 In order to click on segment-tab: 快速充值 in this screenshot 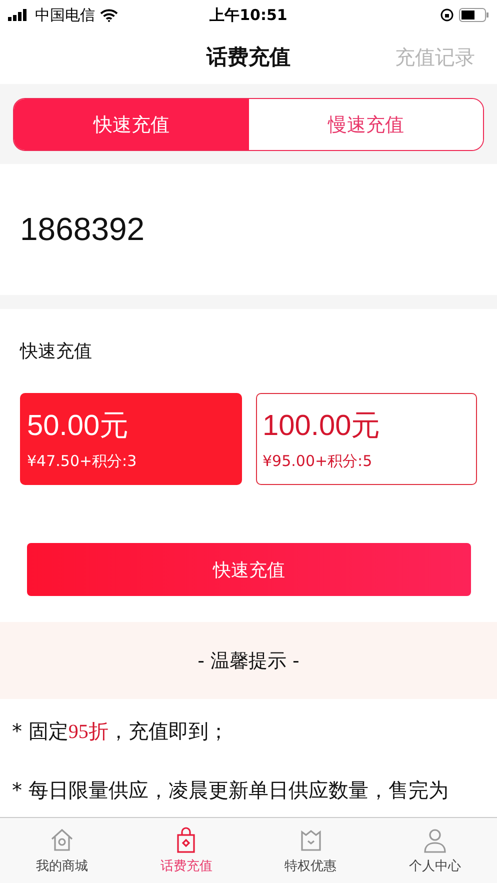, I will do `click(131, 124)`.